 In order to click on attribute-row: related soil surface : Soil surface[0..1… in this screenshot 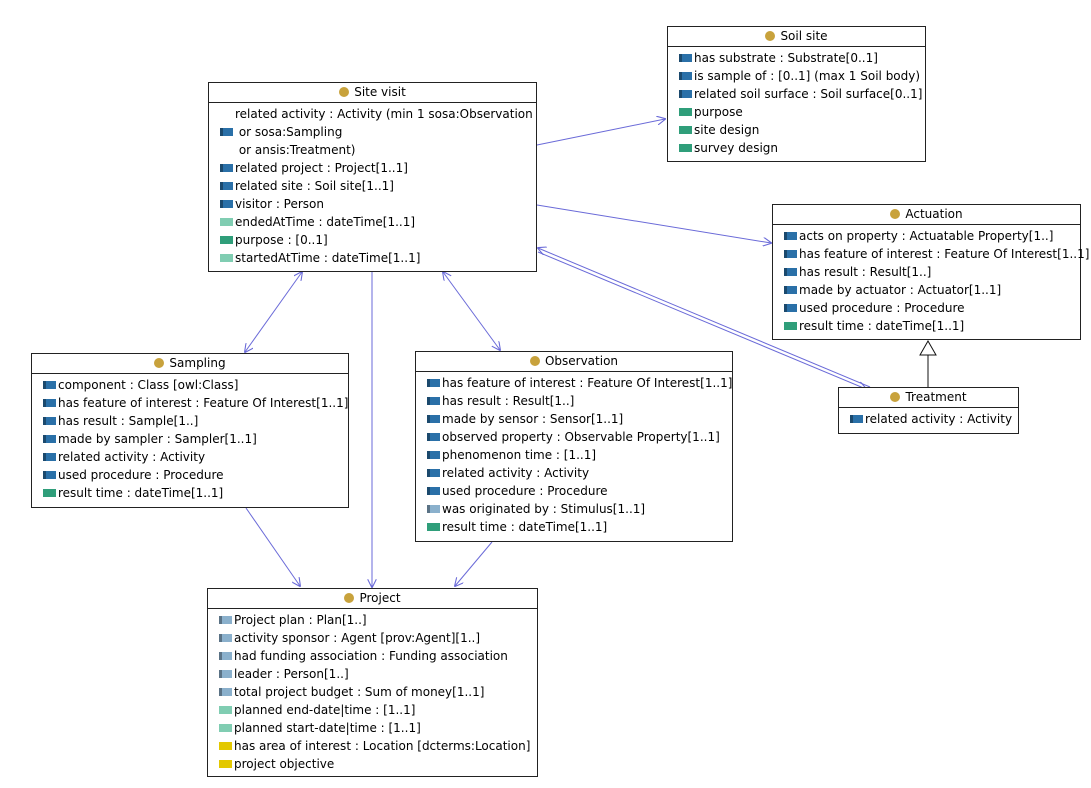, I will do `click(796, 94)`.